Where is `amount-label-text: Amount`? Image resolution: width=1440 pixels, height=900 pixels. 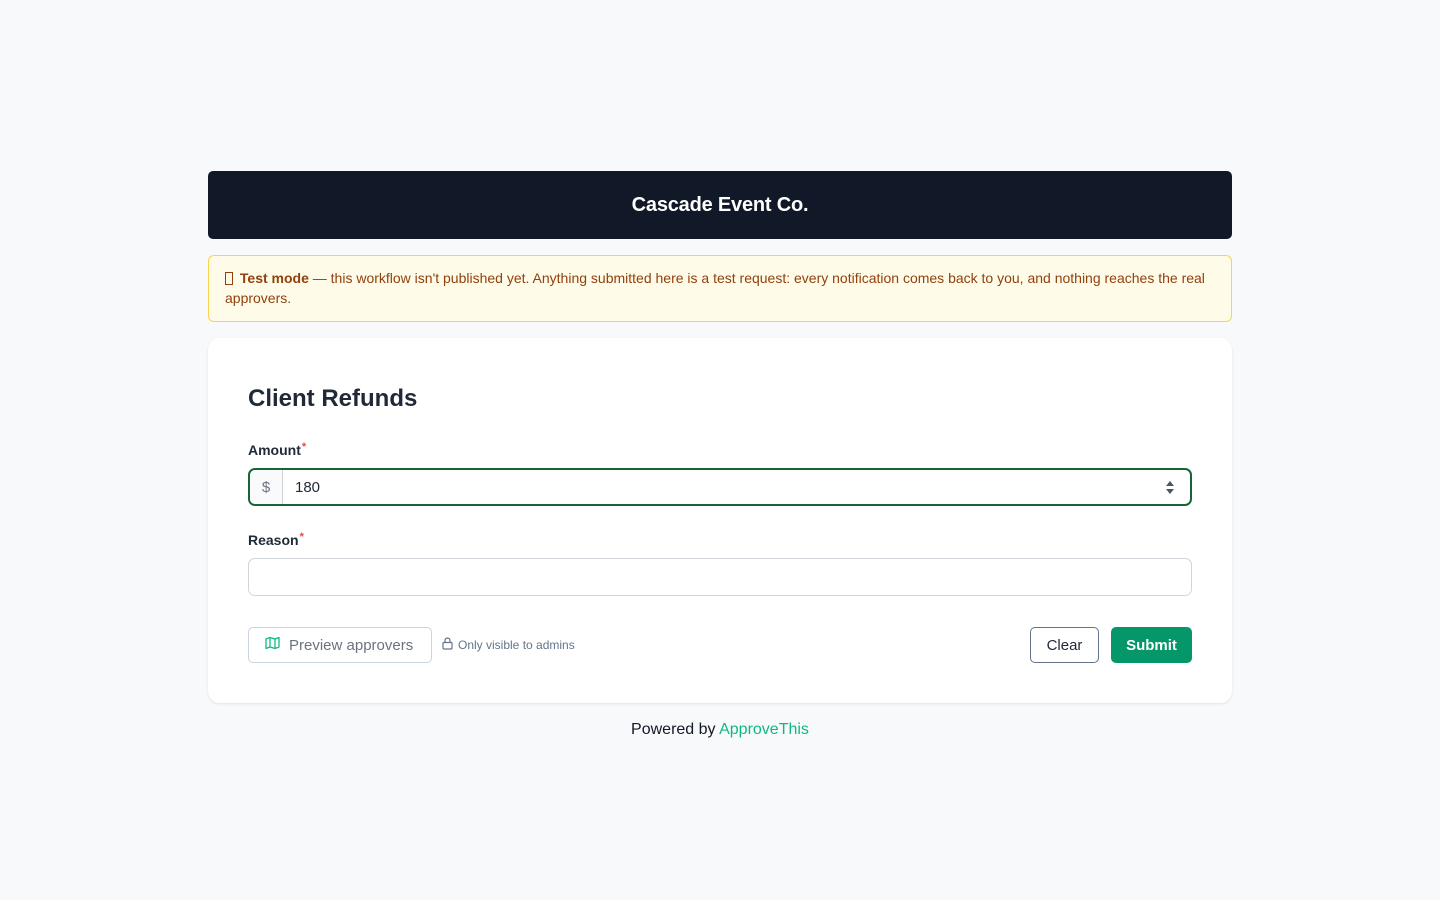
amount-label-text: Amount is located at coordinates (274, 450).